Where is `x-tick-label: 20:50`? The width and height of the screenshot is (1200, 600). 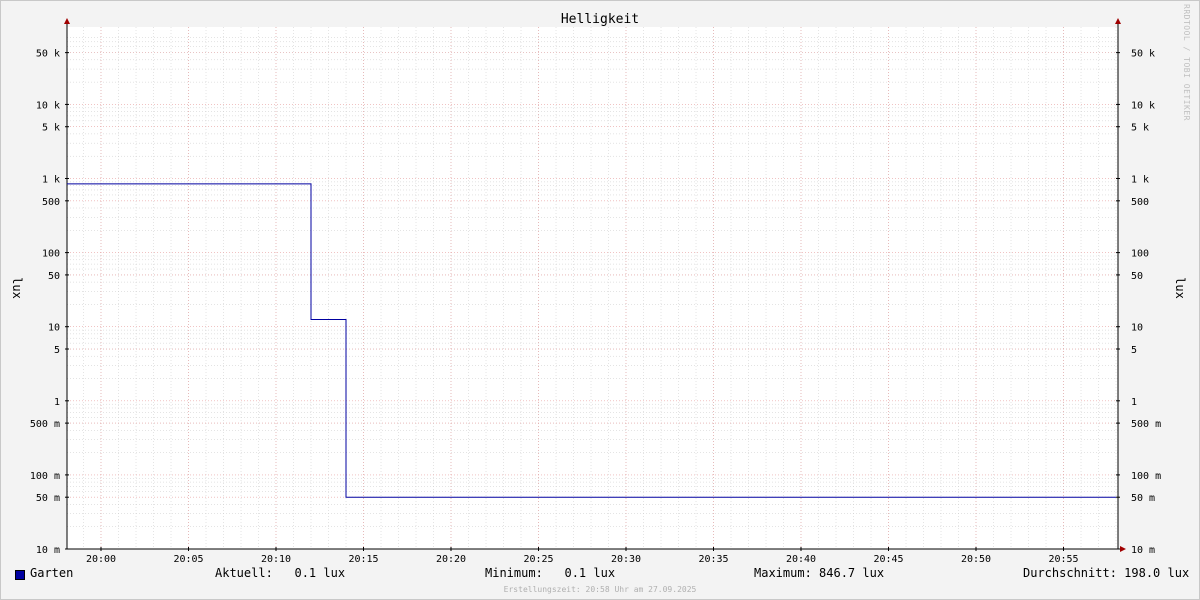 x-tick-label: 20:50 is located at coordinates (976, 559).